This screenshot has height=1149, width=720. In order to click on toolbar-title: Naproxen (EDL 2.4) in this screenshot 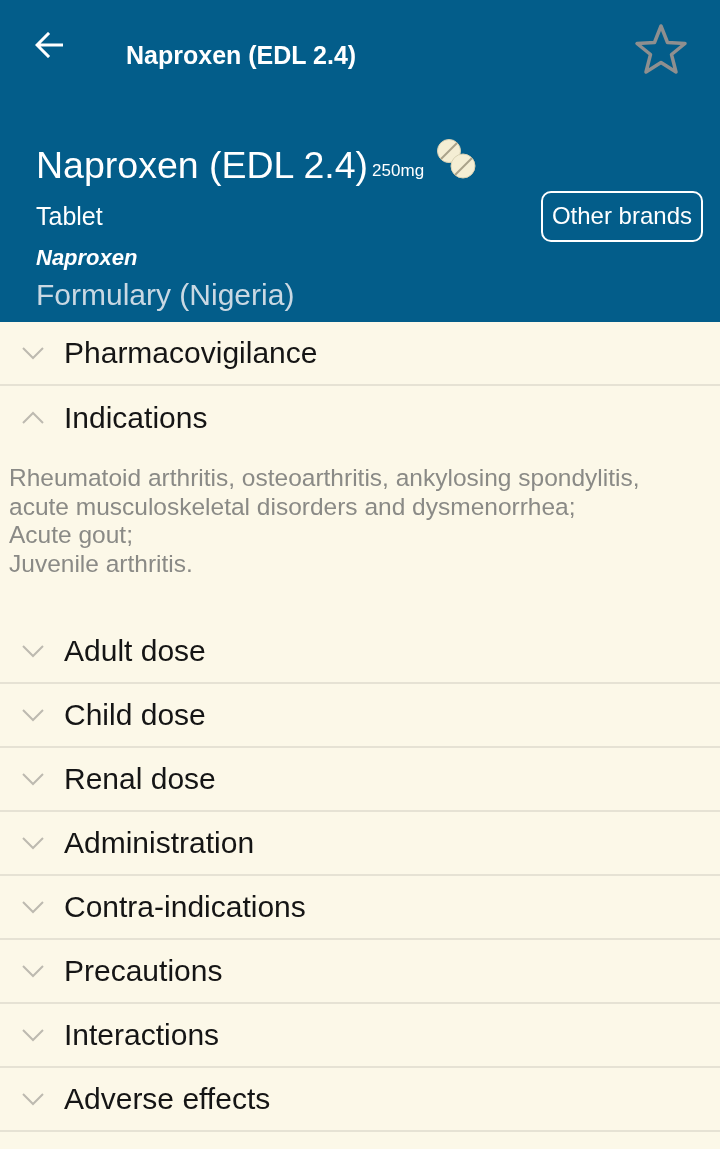, I will do `click(241, 55)`.